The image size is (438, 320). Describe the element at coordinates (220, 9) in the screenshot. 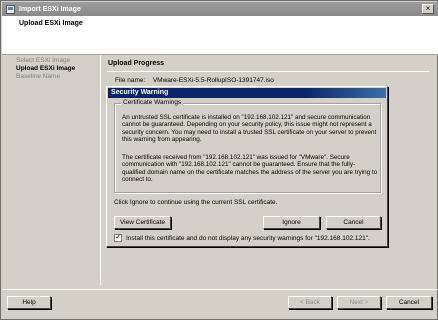

I see `window-titlebar: Import ESXi Image ×` at that location.